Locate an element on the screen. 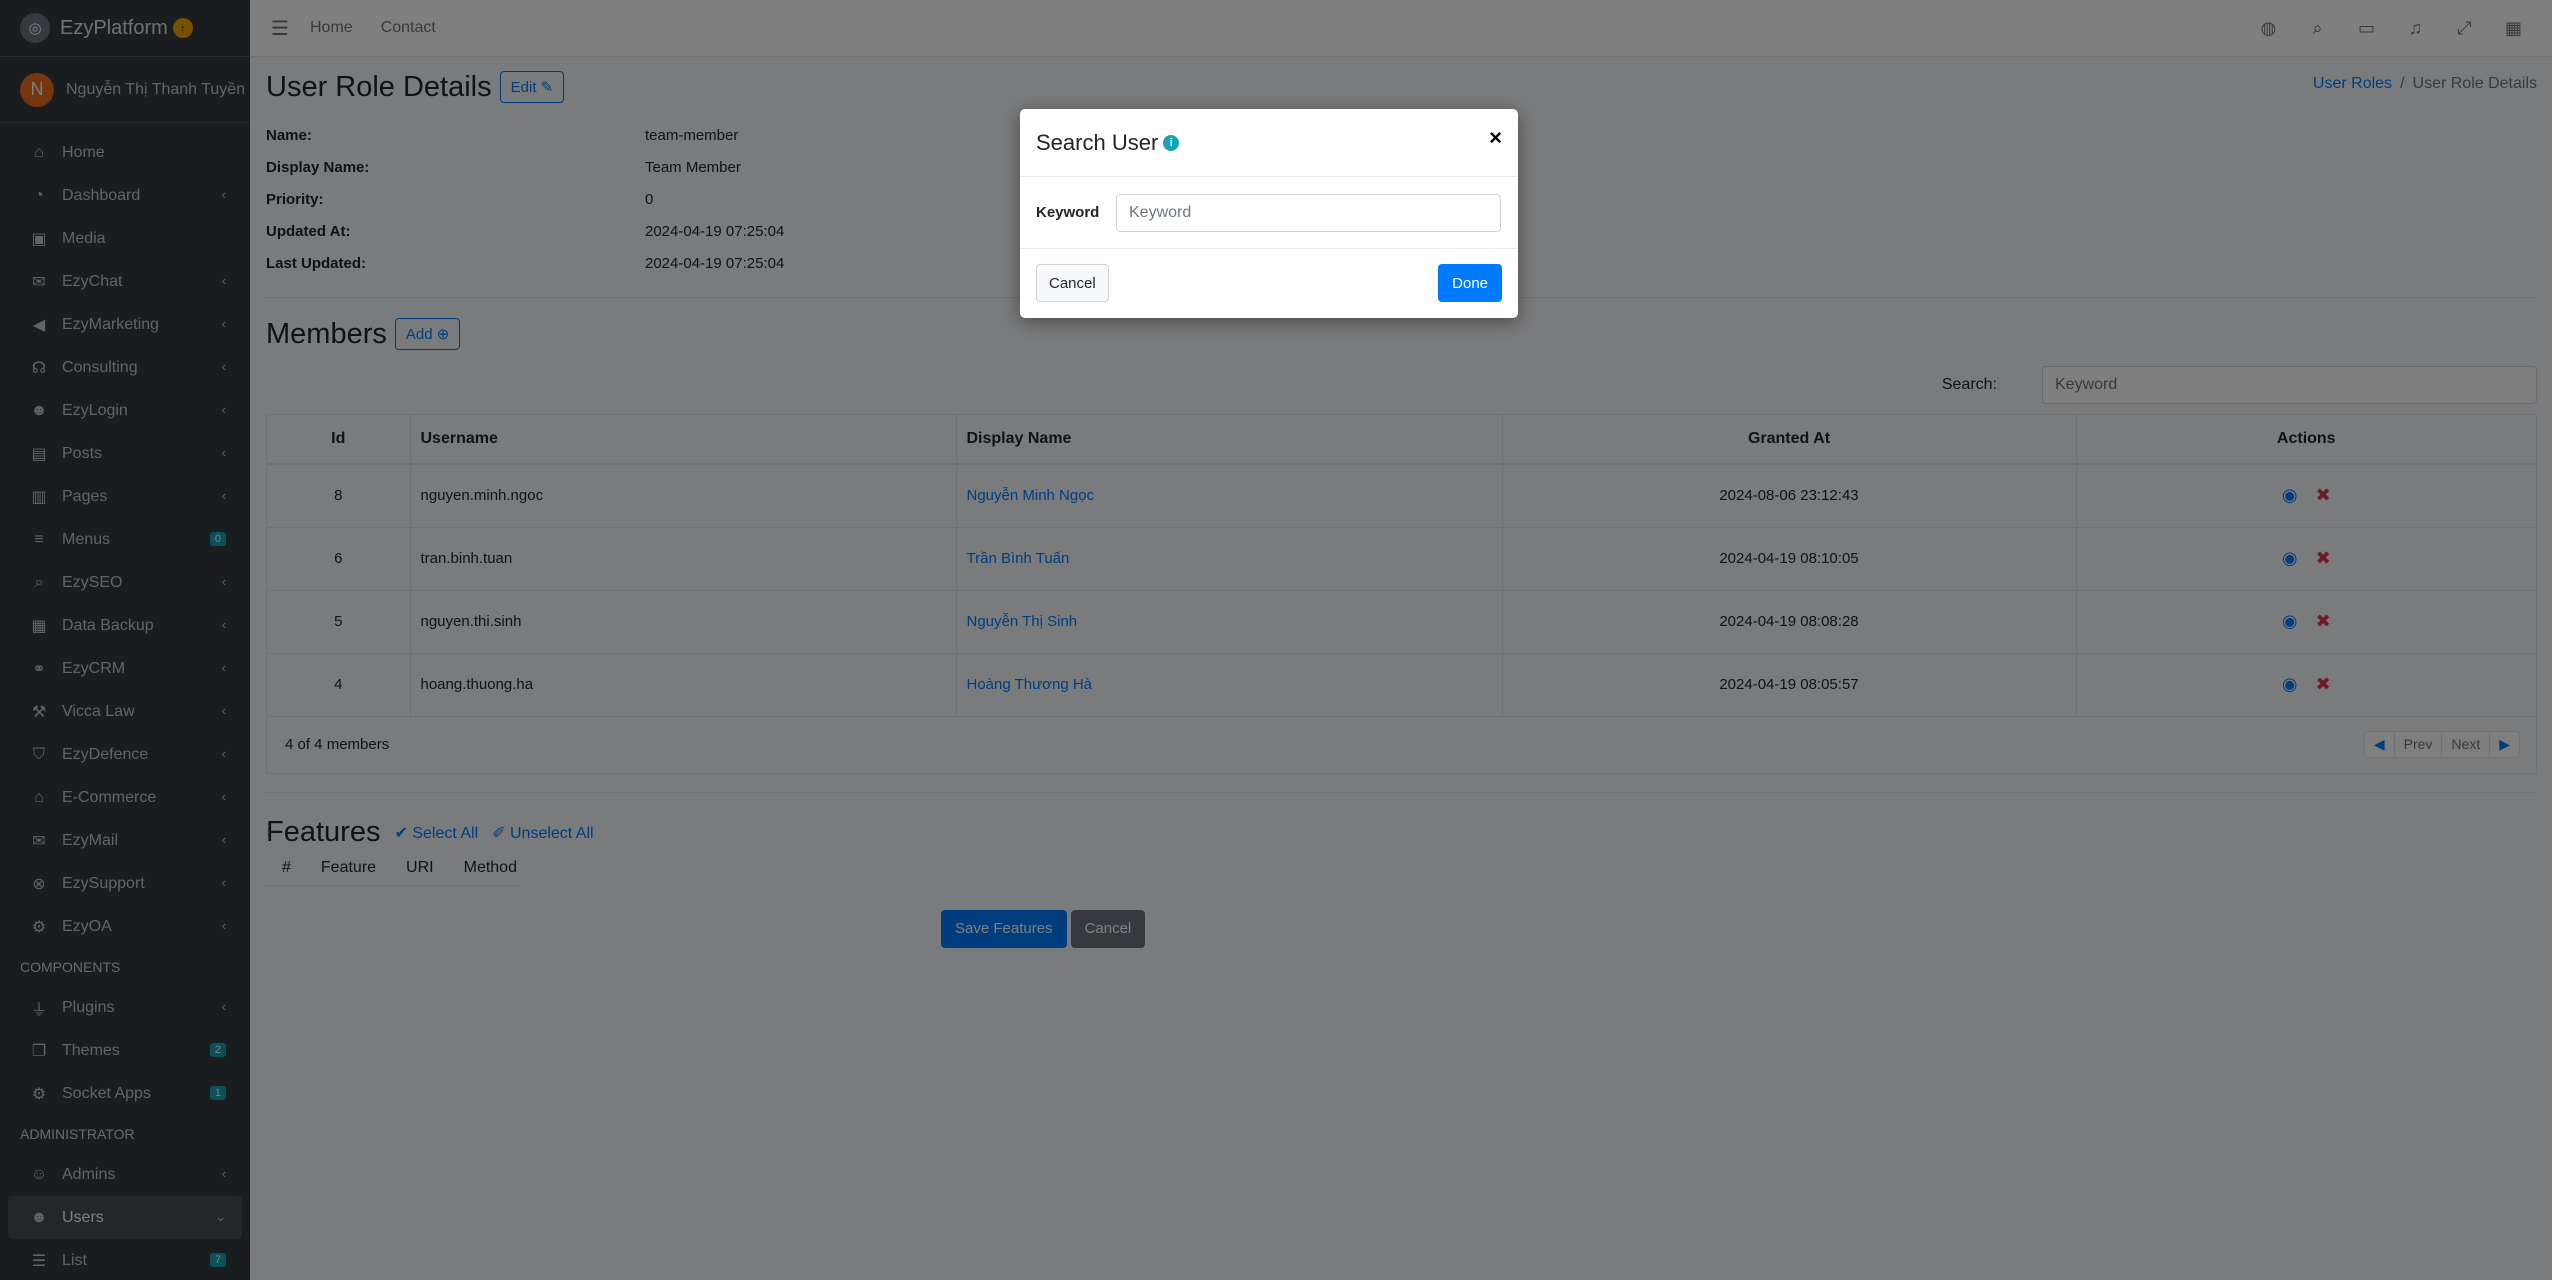 This screenshot has width=2552, height=1280. keyword-label: Keyword is located at coordinates (1068, 212).